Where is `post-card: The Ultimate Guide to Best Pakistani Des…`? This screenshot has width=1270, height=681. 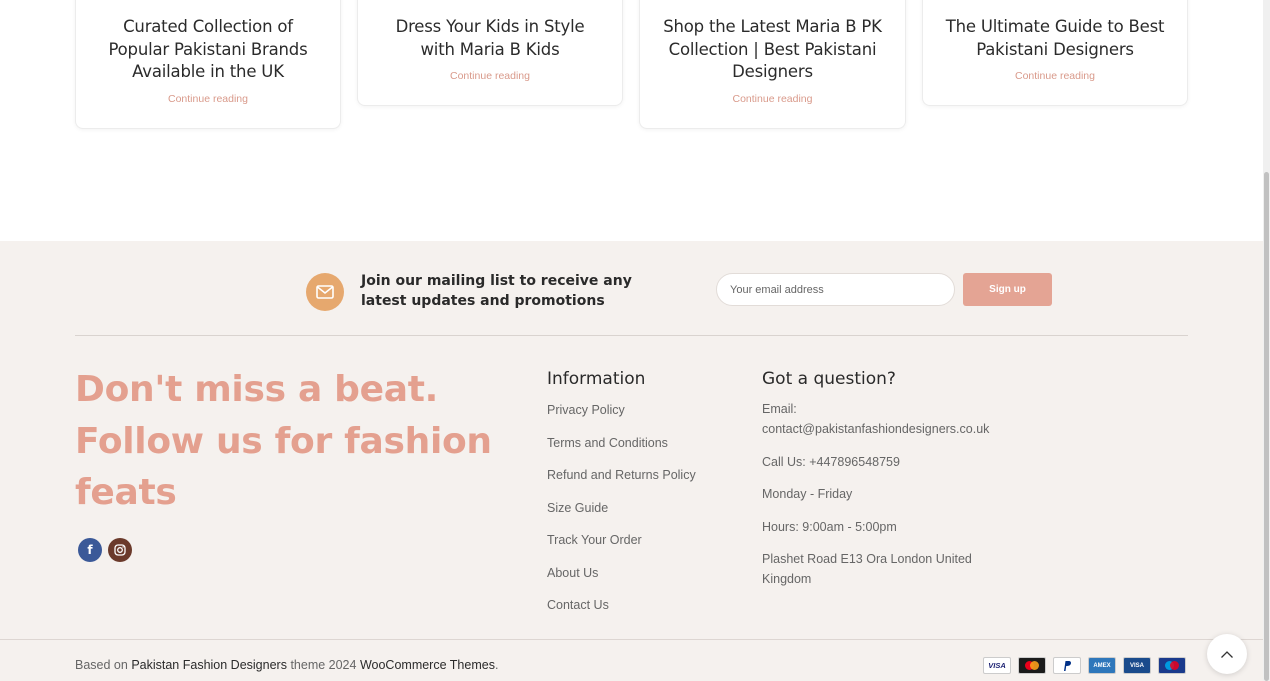
post-card: The Ultimate Guide to Best Pakistani Des… is located at coordinates (1055, 53).